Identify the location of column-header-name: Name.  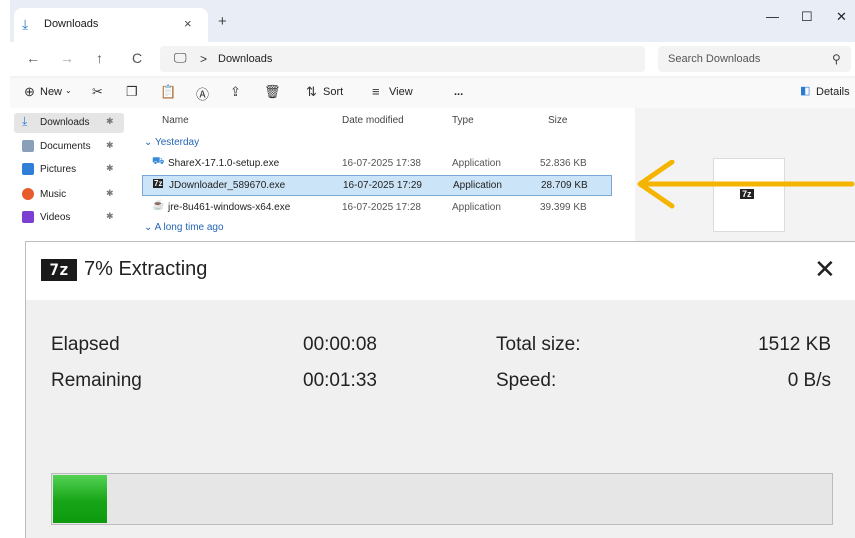
(175, 120).